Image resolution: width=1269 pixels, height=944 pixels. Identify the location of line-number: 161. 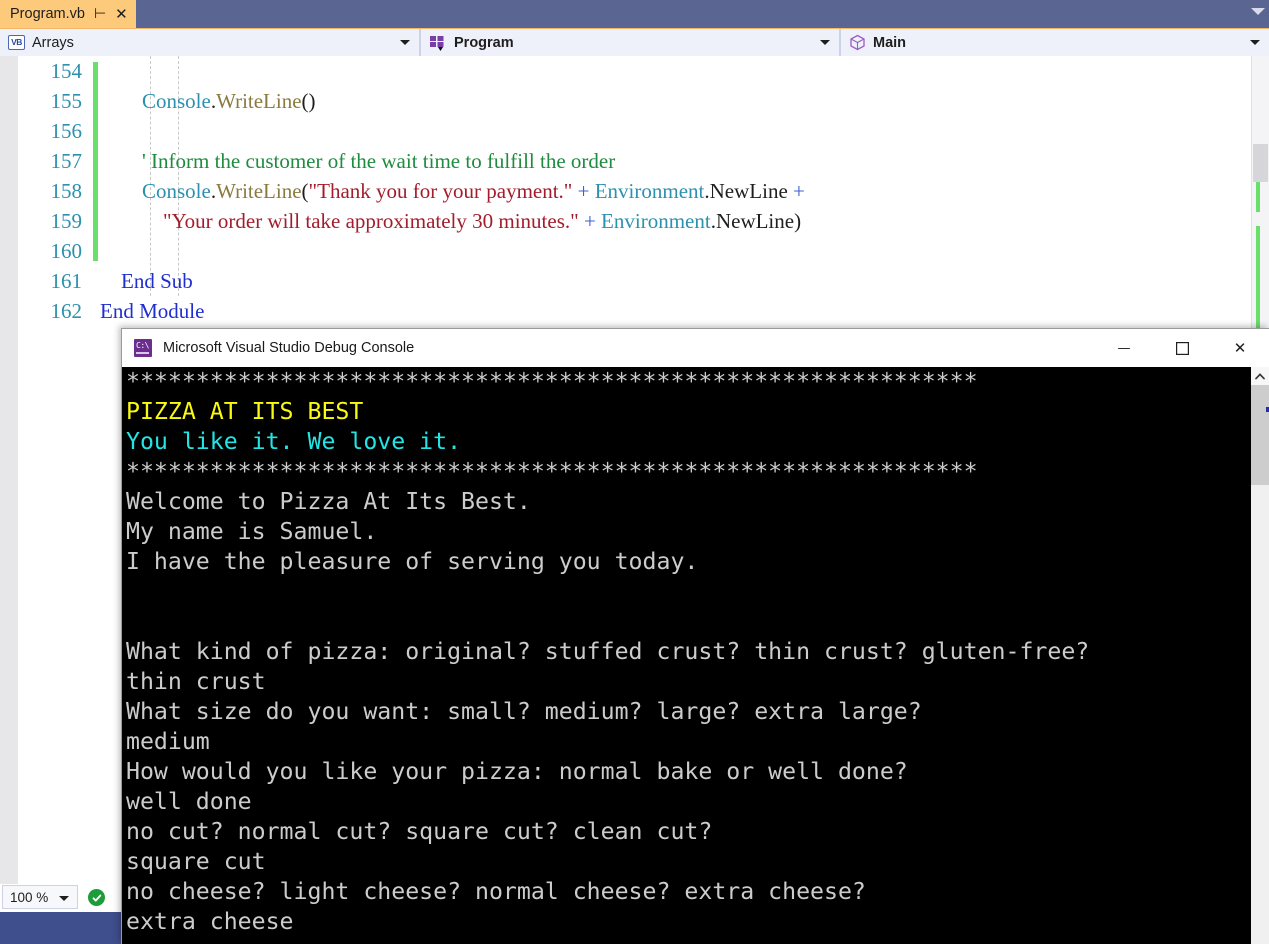
(66, 281).